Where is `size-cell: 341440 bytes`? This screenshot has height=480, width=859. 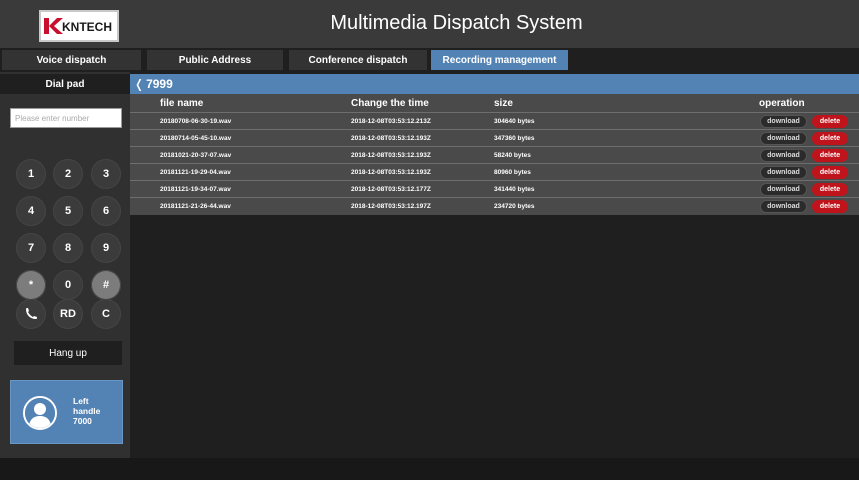 size-cell: 341440 bytes is located at coordinates (514, 189).